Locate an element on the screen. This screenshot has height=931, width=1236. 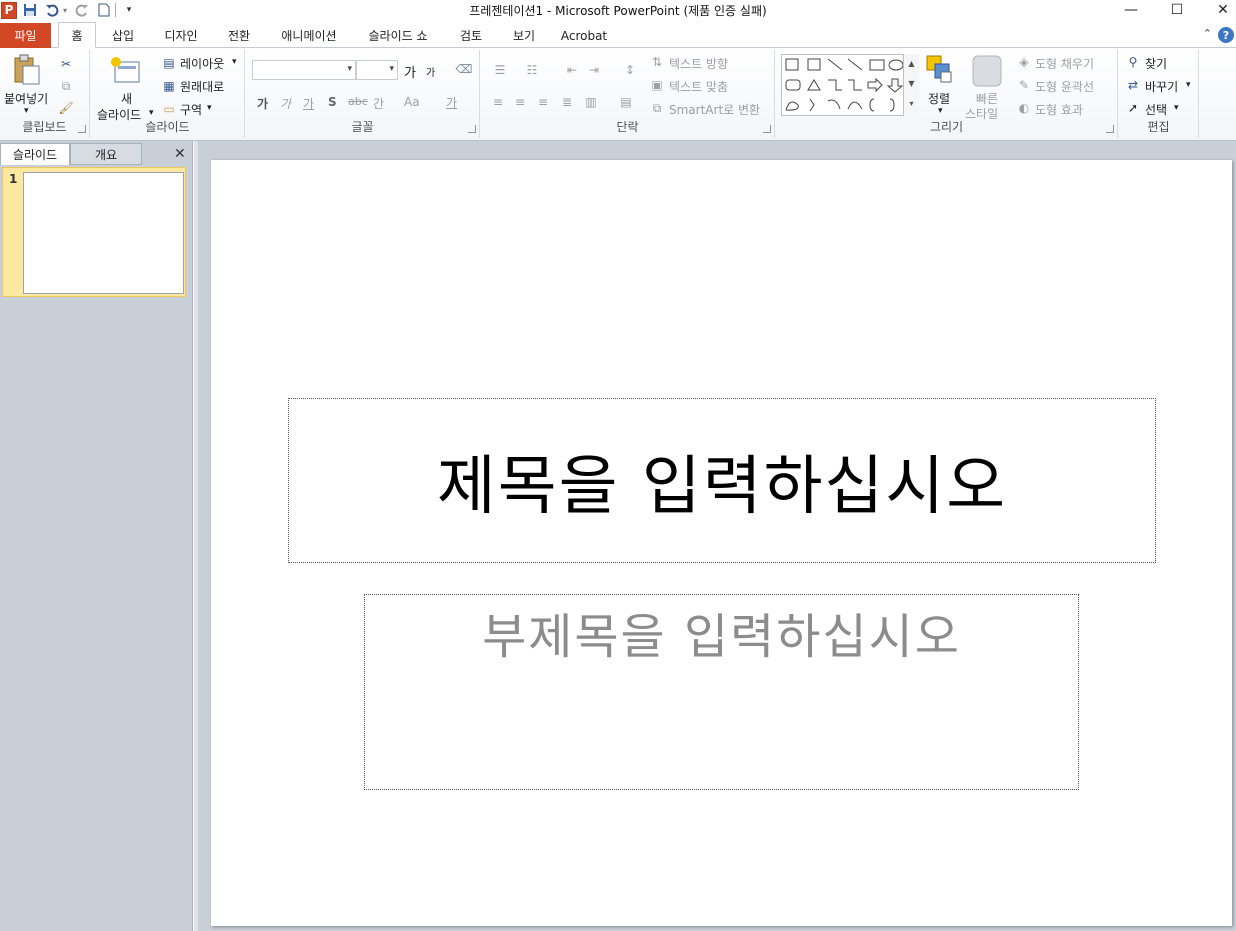
arrange-icon is located at coordinates (940, 69).